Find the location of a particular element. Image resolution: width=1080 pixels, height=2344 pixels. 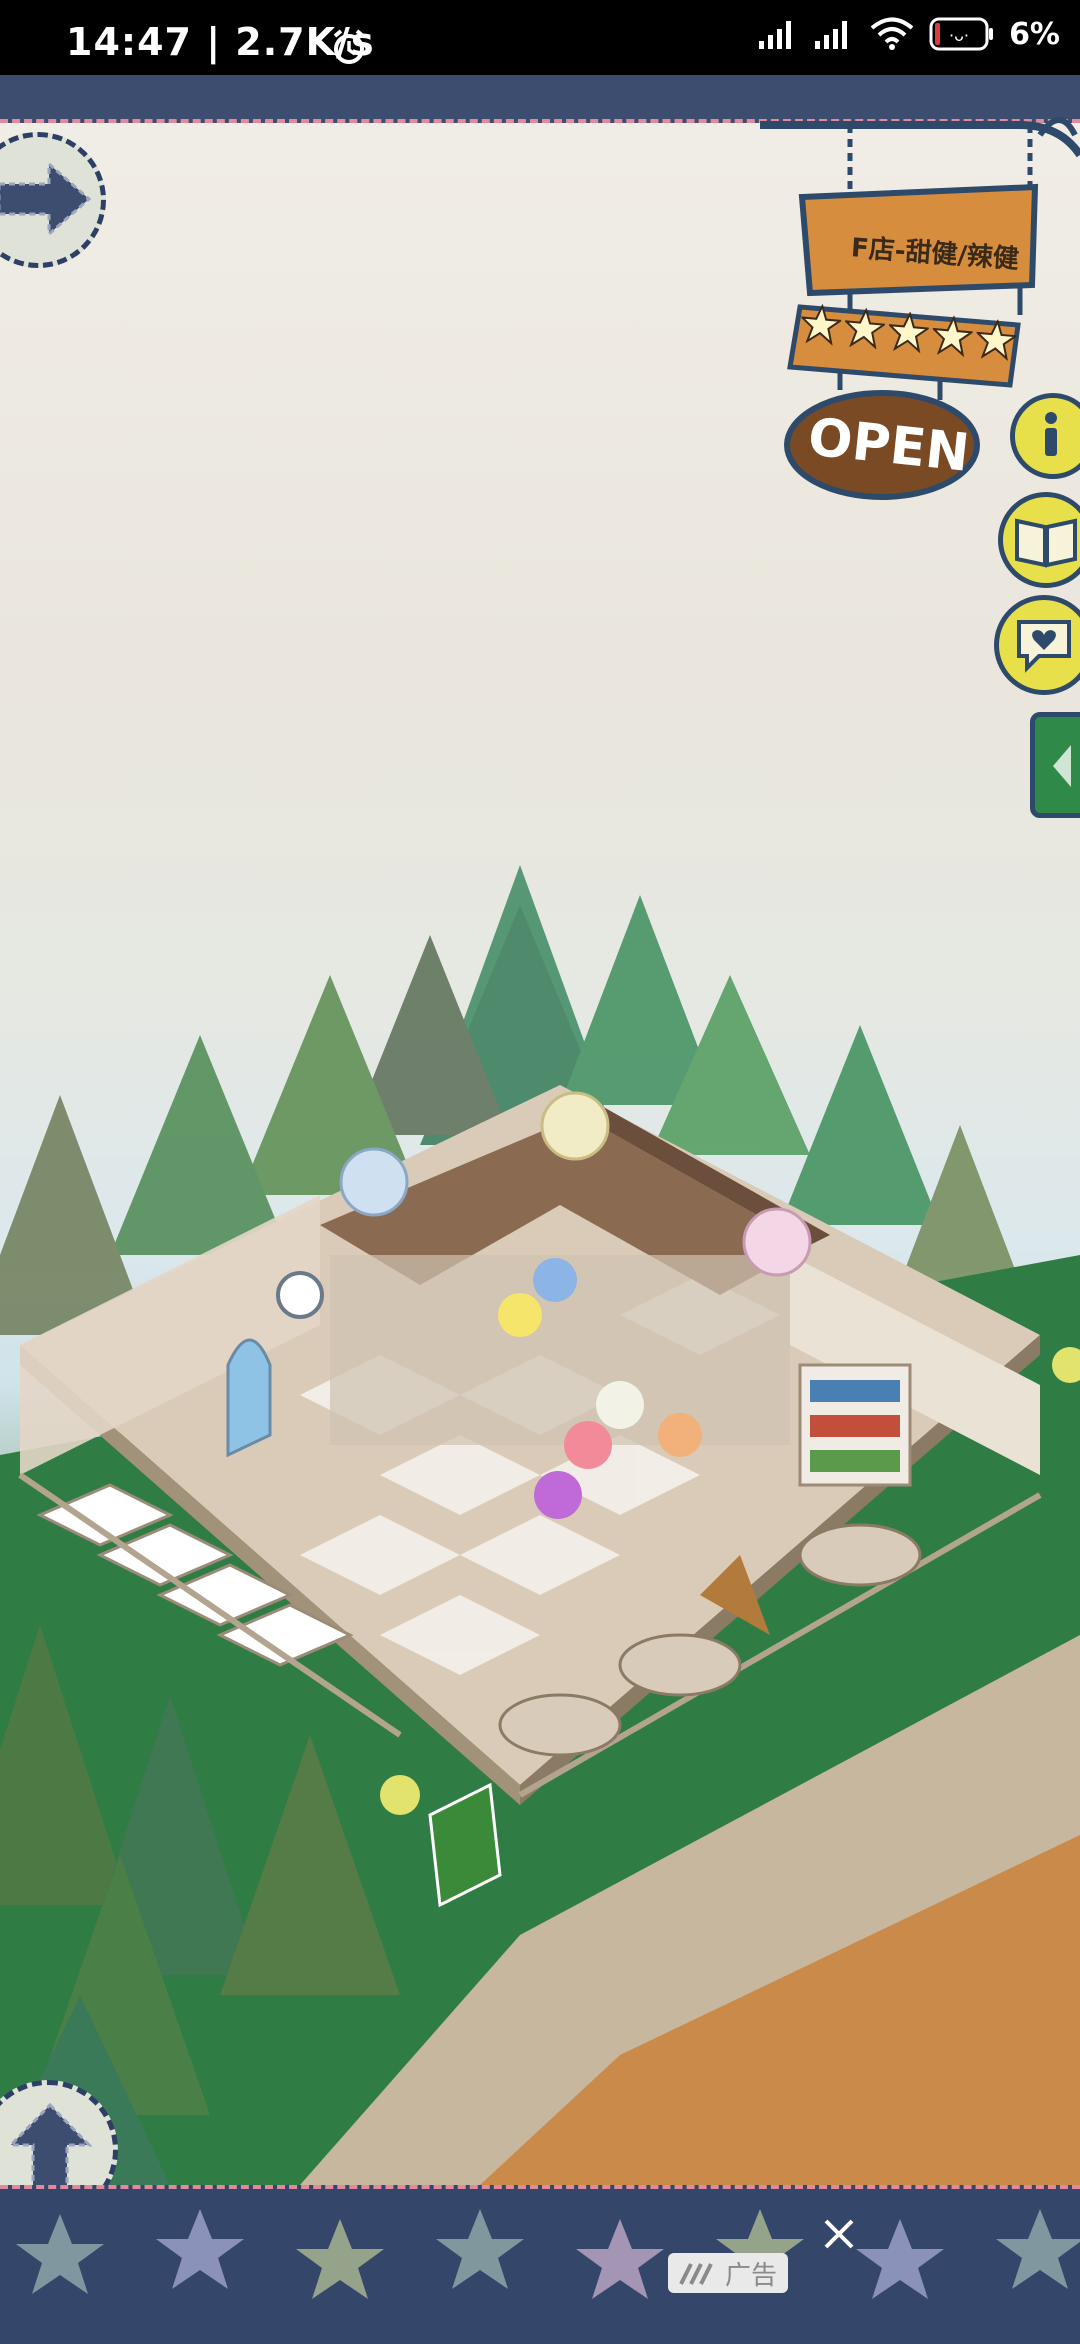

close-icon is located at coordinates (839, 2234).